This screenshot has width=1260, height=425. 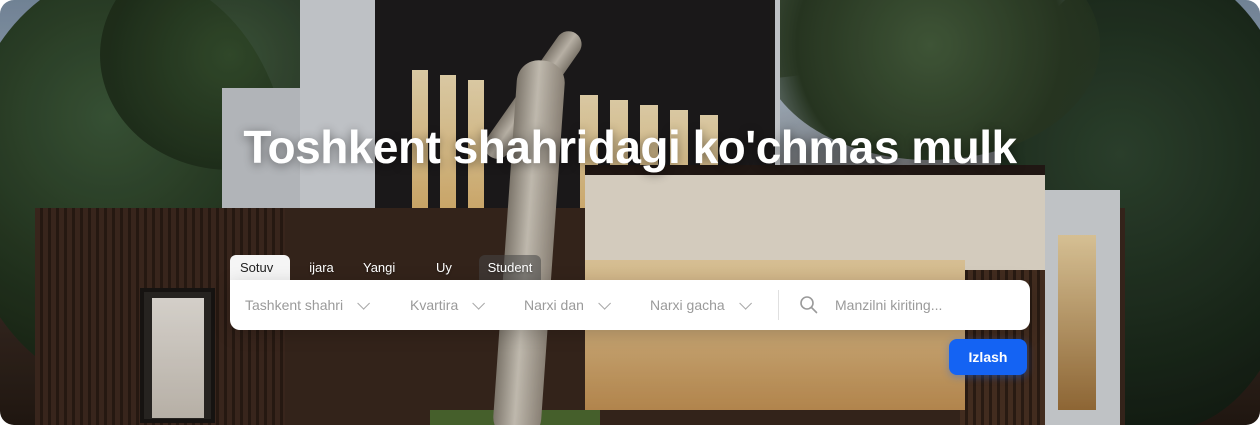 I want to click on tab-yangi: Yangi, so click(x=381, y=267).